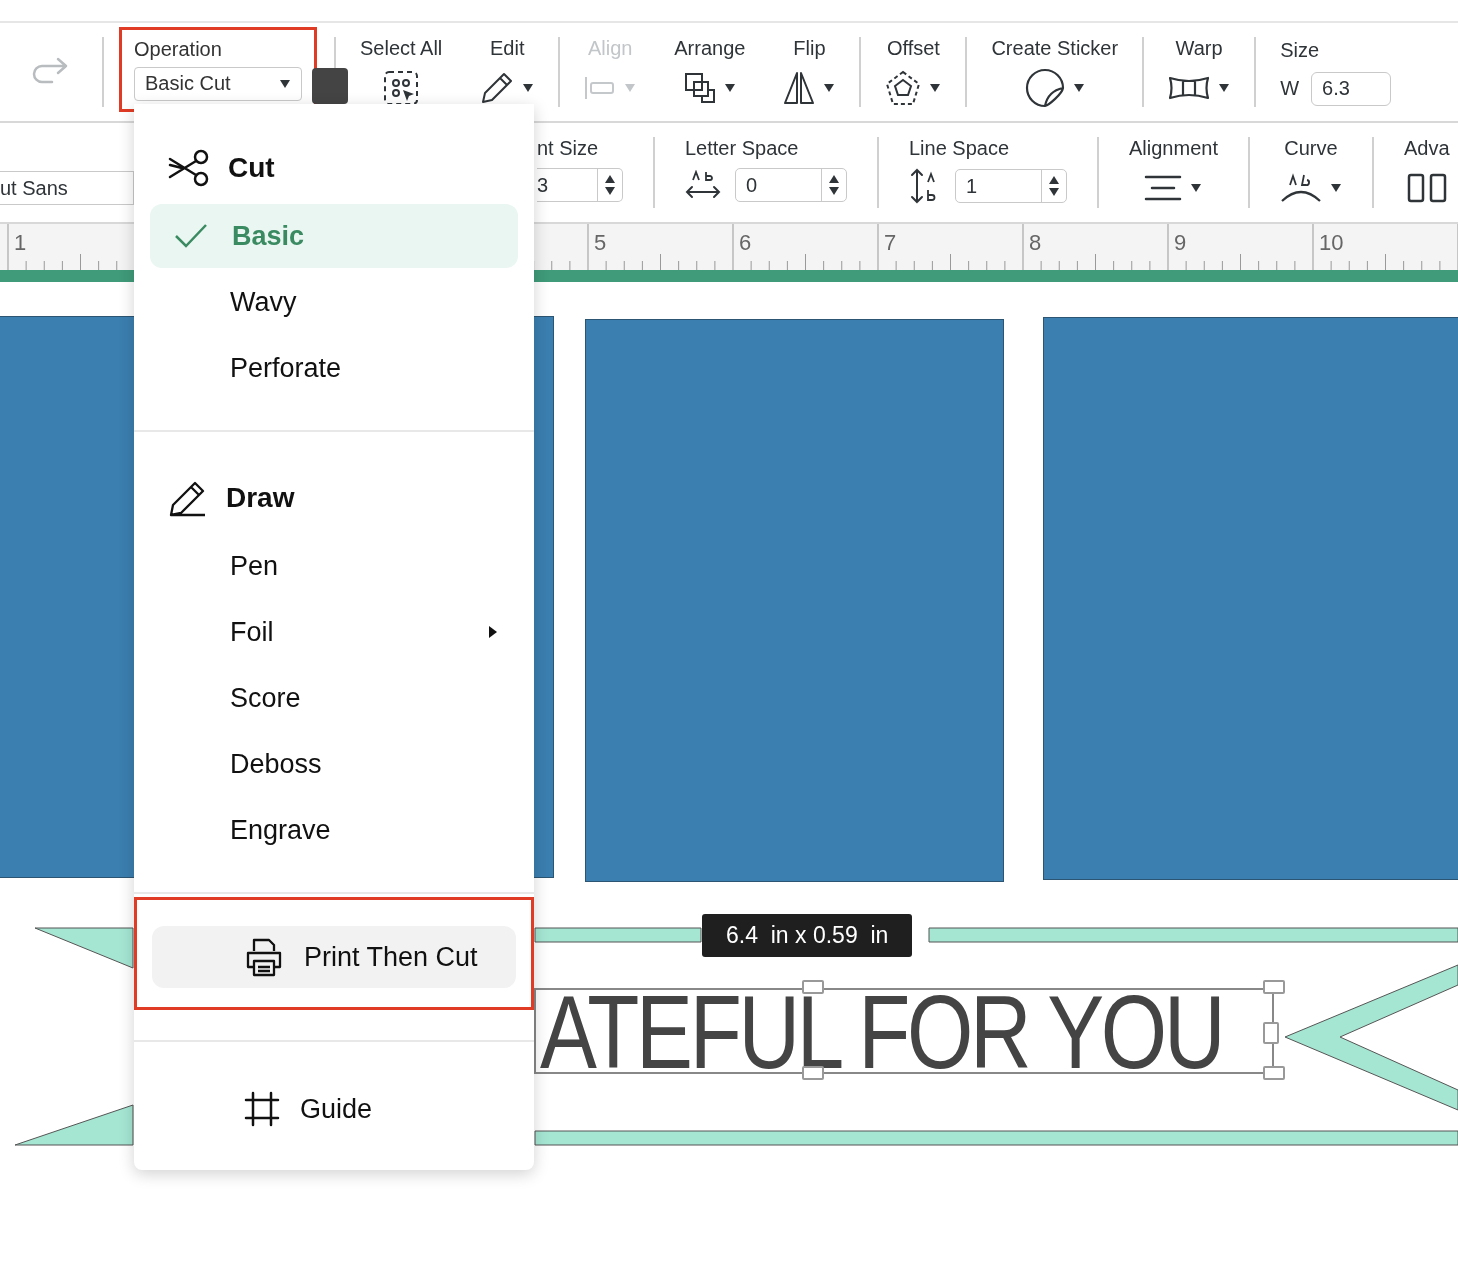  I want to click on toolbar-button: Warp, so click(1199, 72).